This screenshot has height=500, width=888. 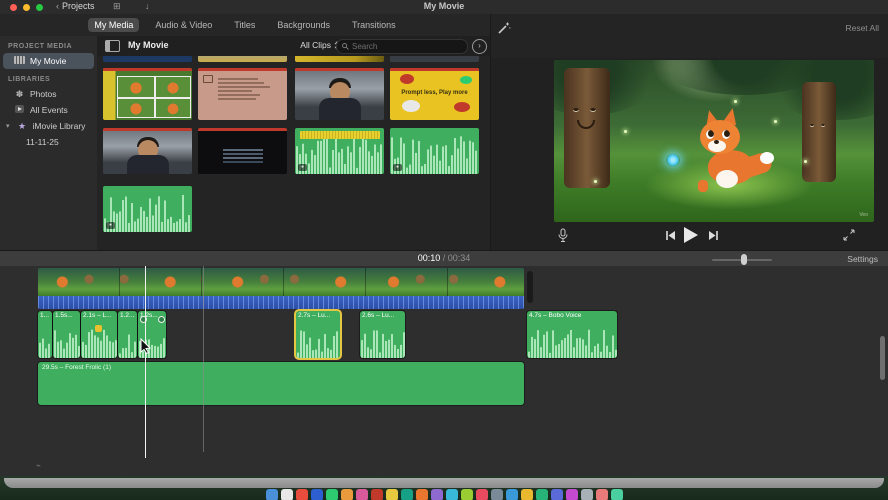 I want to click on media-thumbnail-video-dark-blue, so click(x=147, y=59).